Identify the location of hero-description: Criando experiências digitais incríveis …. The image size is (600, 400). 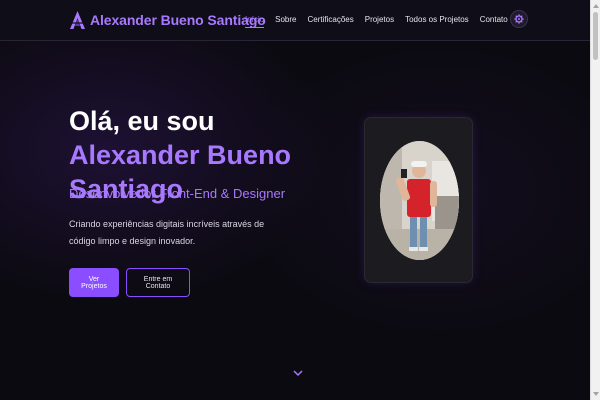
(167, 232).